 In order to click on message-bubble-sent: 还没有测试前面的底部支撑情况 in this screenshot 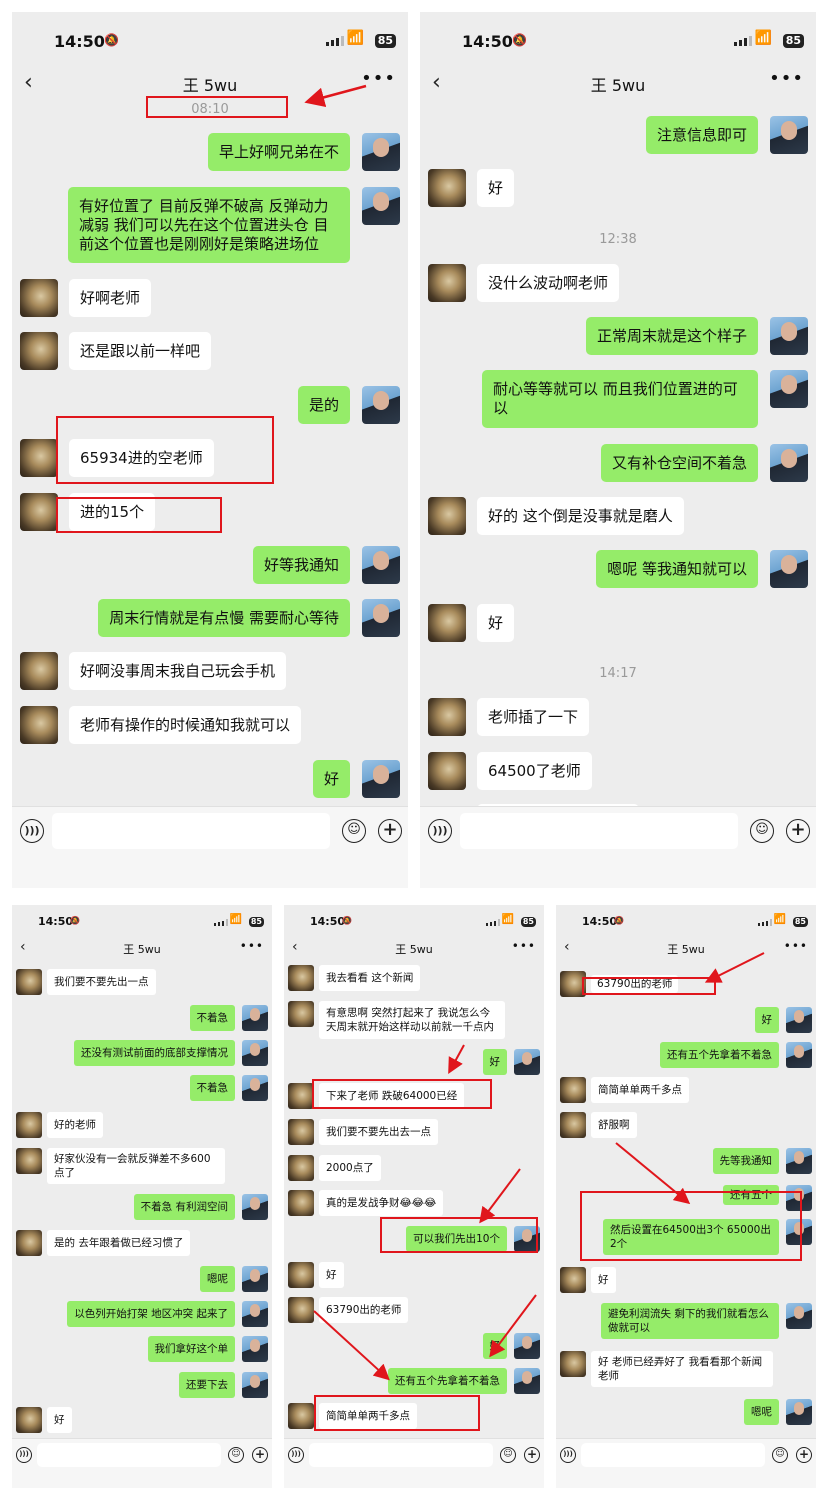, I will do `click(154, 1053)`.